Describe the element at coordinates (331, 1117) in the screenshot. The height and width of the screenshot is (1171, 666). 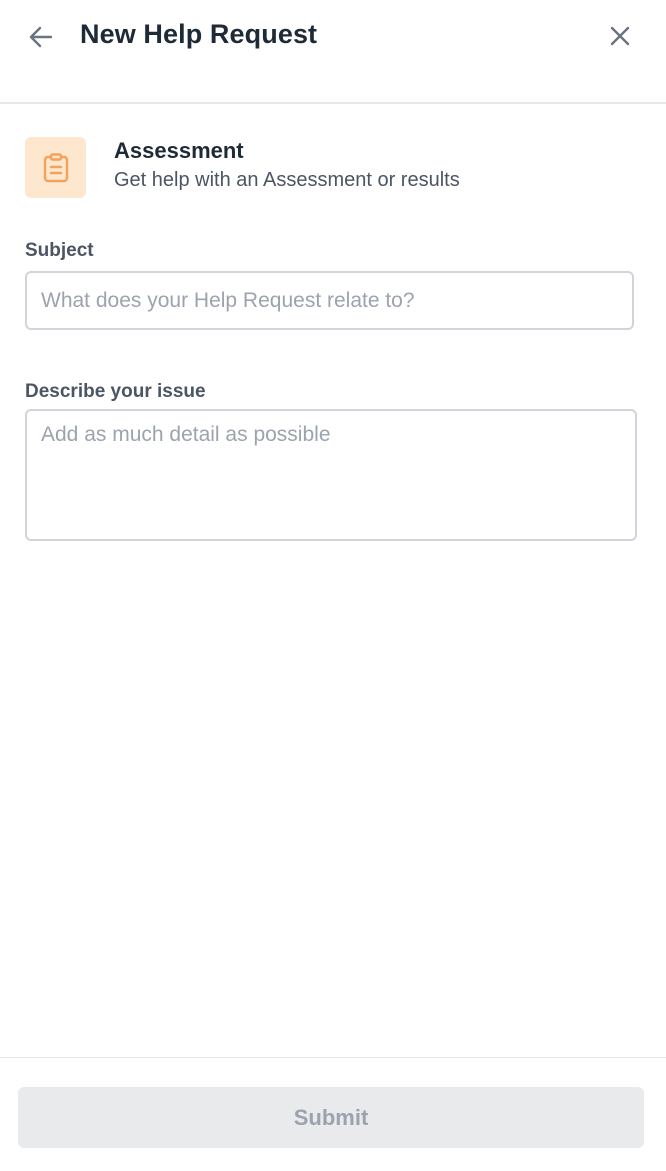
I see `submit-button: Submit` at that location.